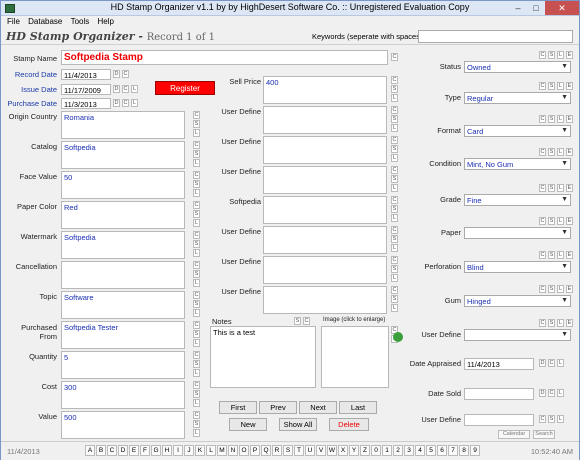 The height and width of the screenshot is (460, 580). I want to click on search-button: Search, so click(544, 434).